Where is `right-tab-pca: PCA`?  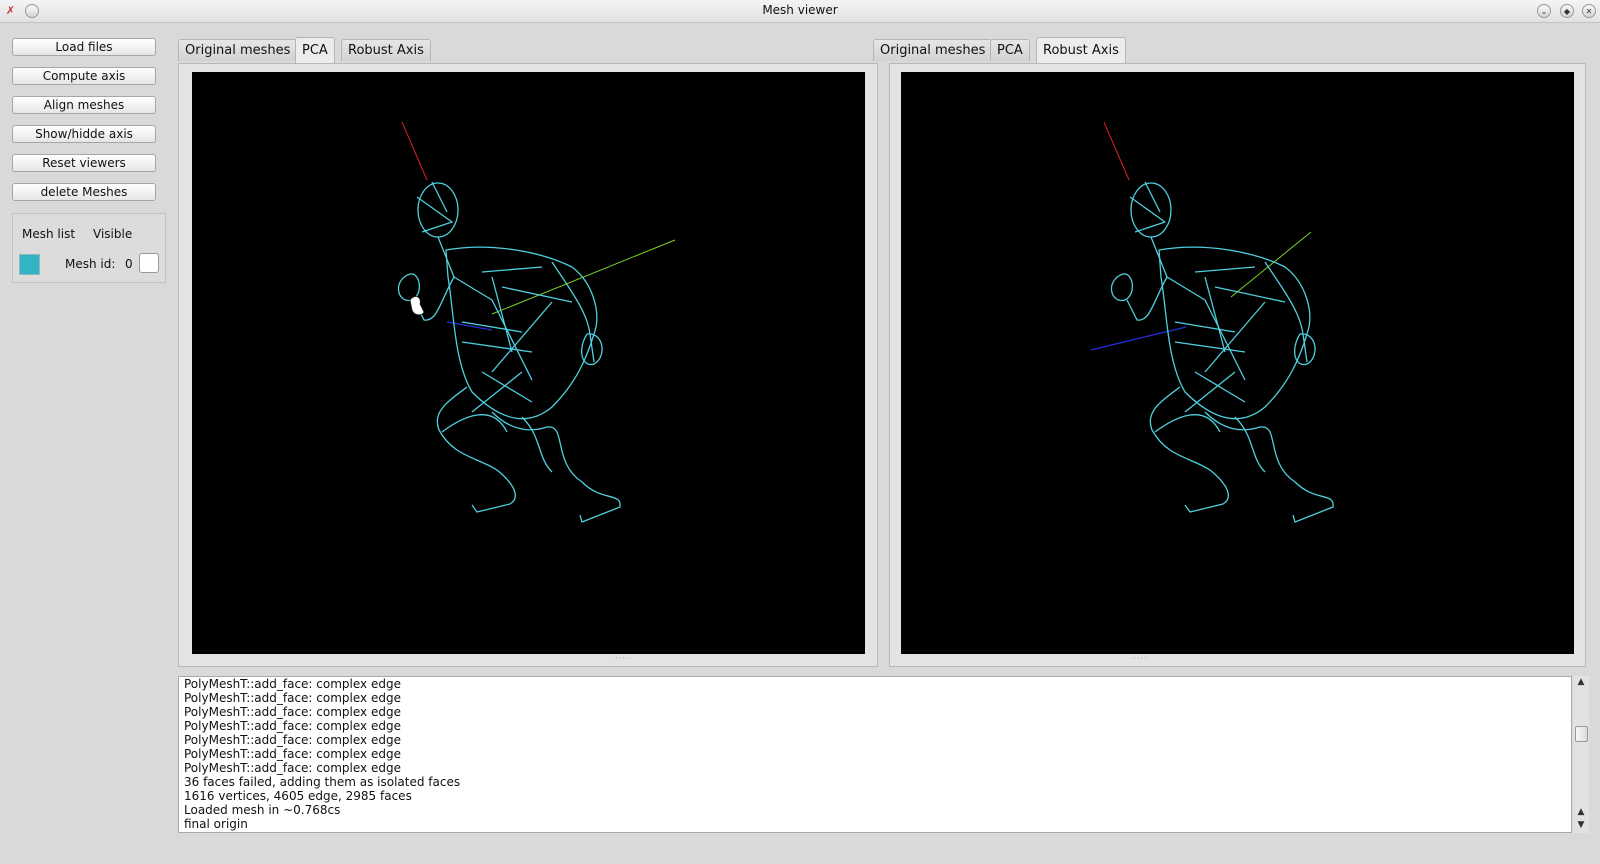
right-tab-pca: PCA is located at coordinates (1010, 50).